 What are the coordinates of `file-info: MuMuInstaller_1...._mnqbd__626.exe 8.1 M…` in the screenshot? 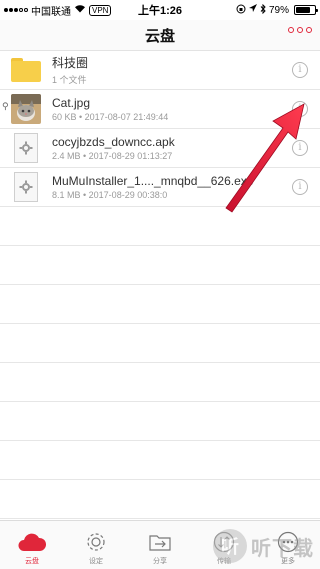 It's located at (172, 187).